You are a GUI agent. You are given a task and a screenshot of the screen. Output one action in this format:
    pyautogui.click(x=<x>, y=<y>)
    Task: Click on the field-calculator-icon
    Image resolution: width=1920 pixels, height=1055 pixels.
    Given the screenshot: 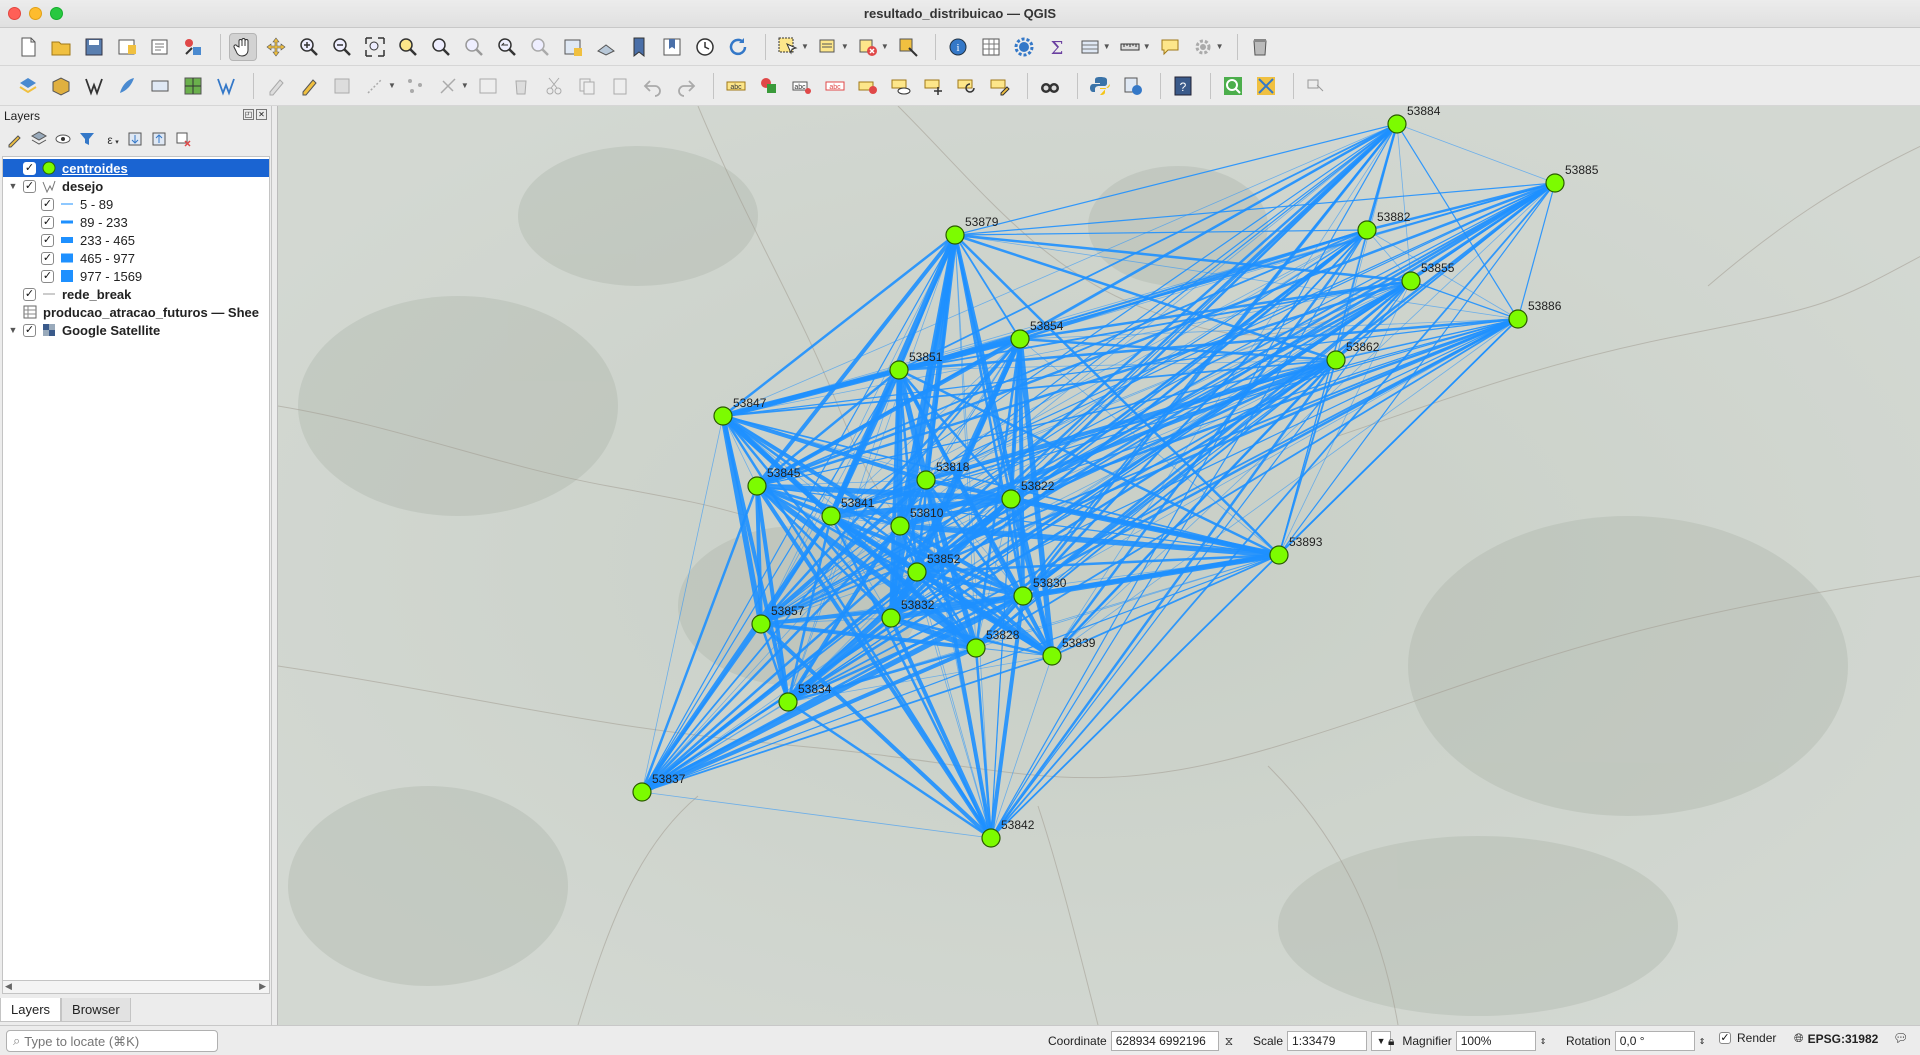 What is the action you would take?
    pyautogui.click(x=1133, y=86)
    